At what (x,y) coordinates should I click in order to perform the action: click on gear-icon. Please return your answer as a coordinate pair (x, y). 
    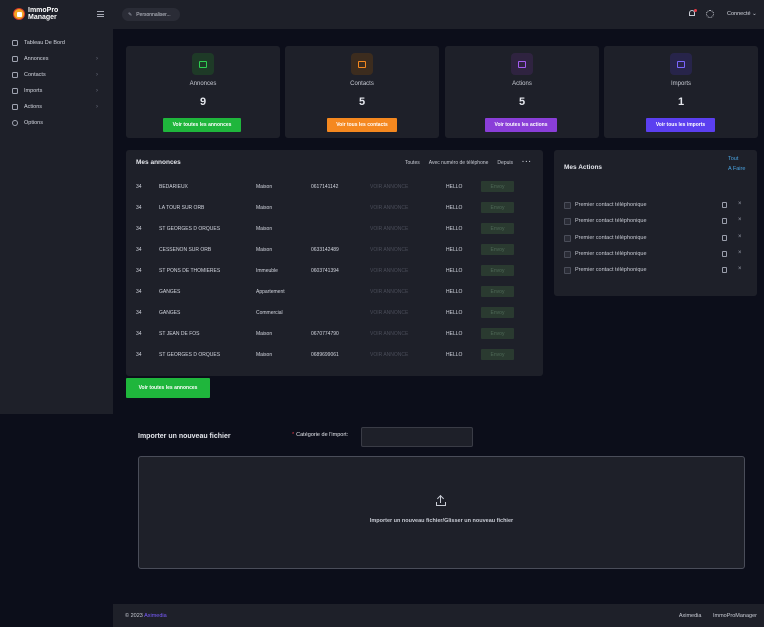
    Looking at the image, I should click on (15, 123).